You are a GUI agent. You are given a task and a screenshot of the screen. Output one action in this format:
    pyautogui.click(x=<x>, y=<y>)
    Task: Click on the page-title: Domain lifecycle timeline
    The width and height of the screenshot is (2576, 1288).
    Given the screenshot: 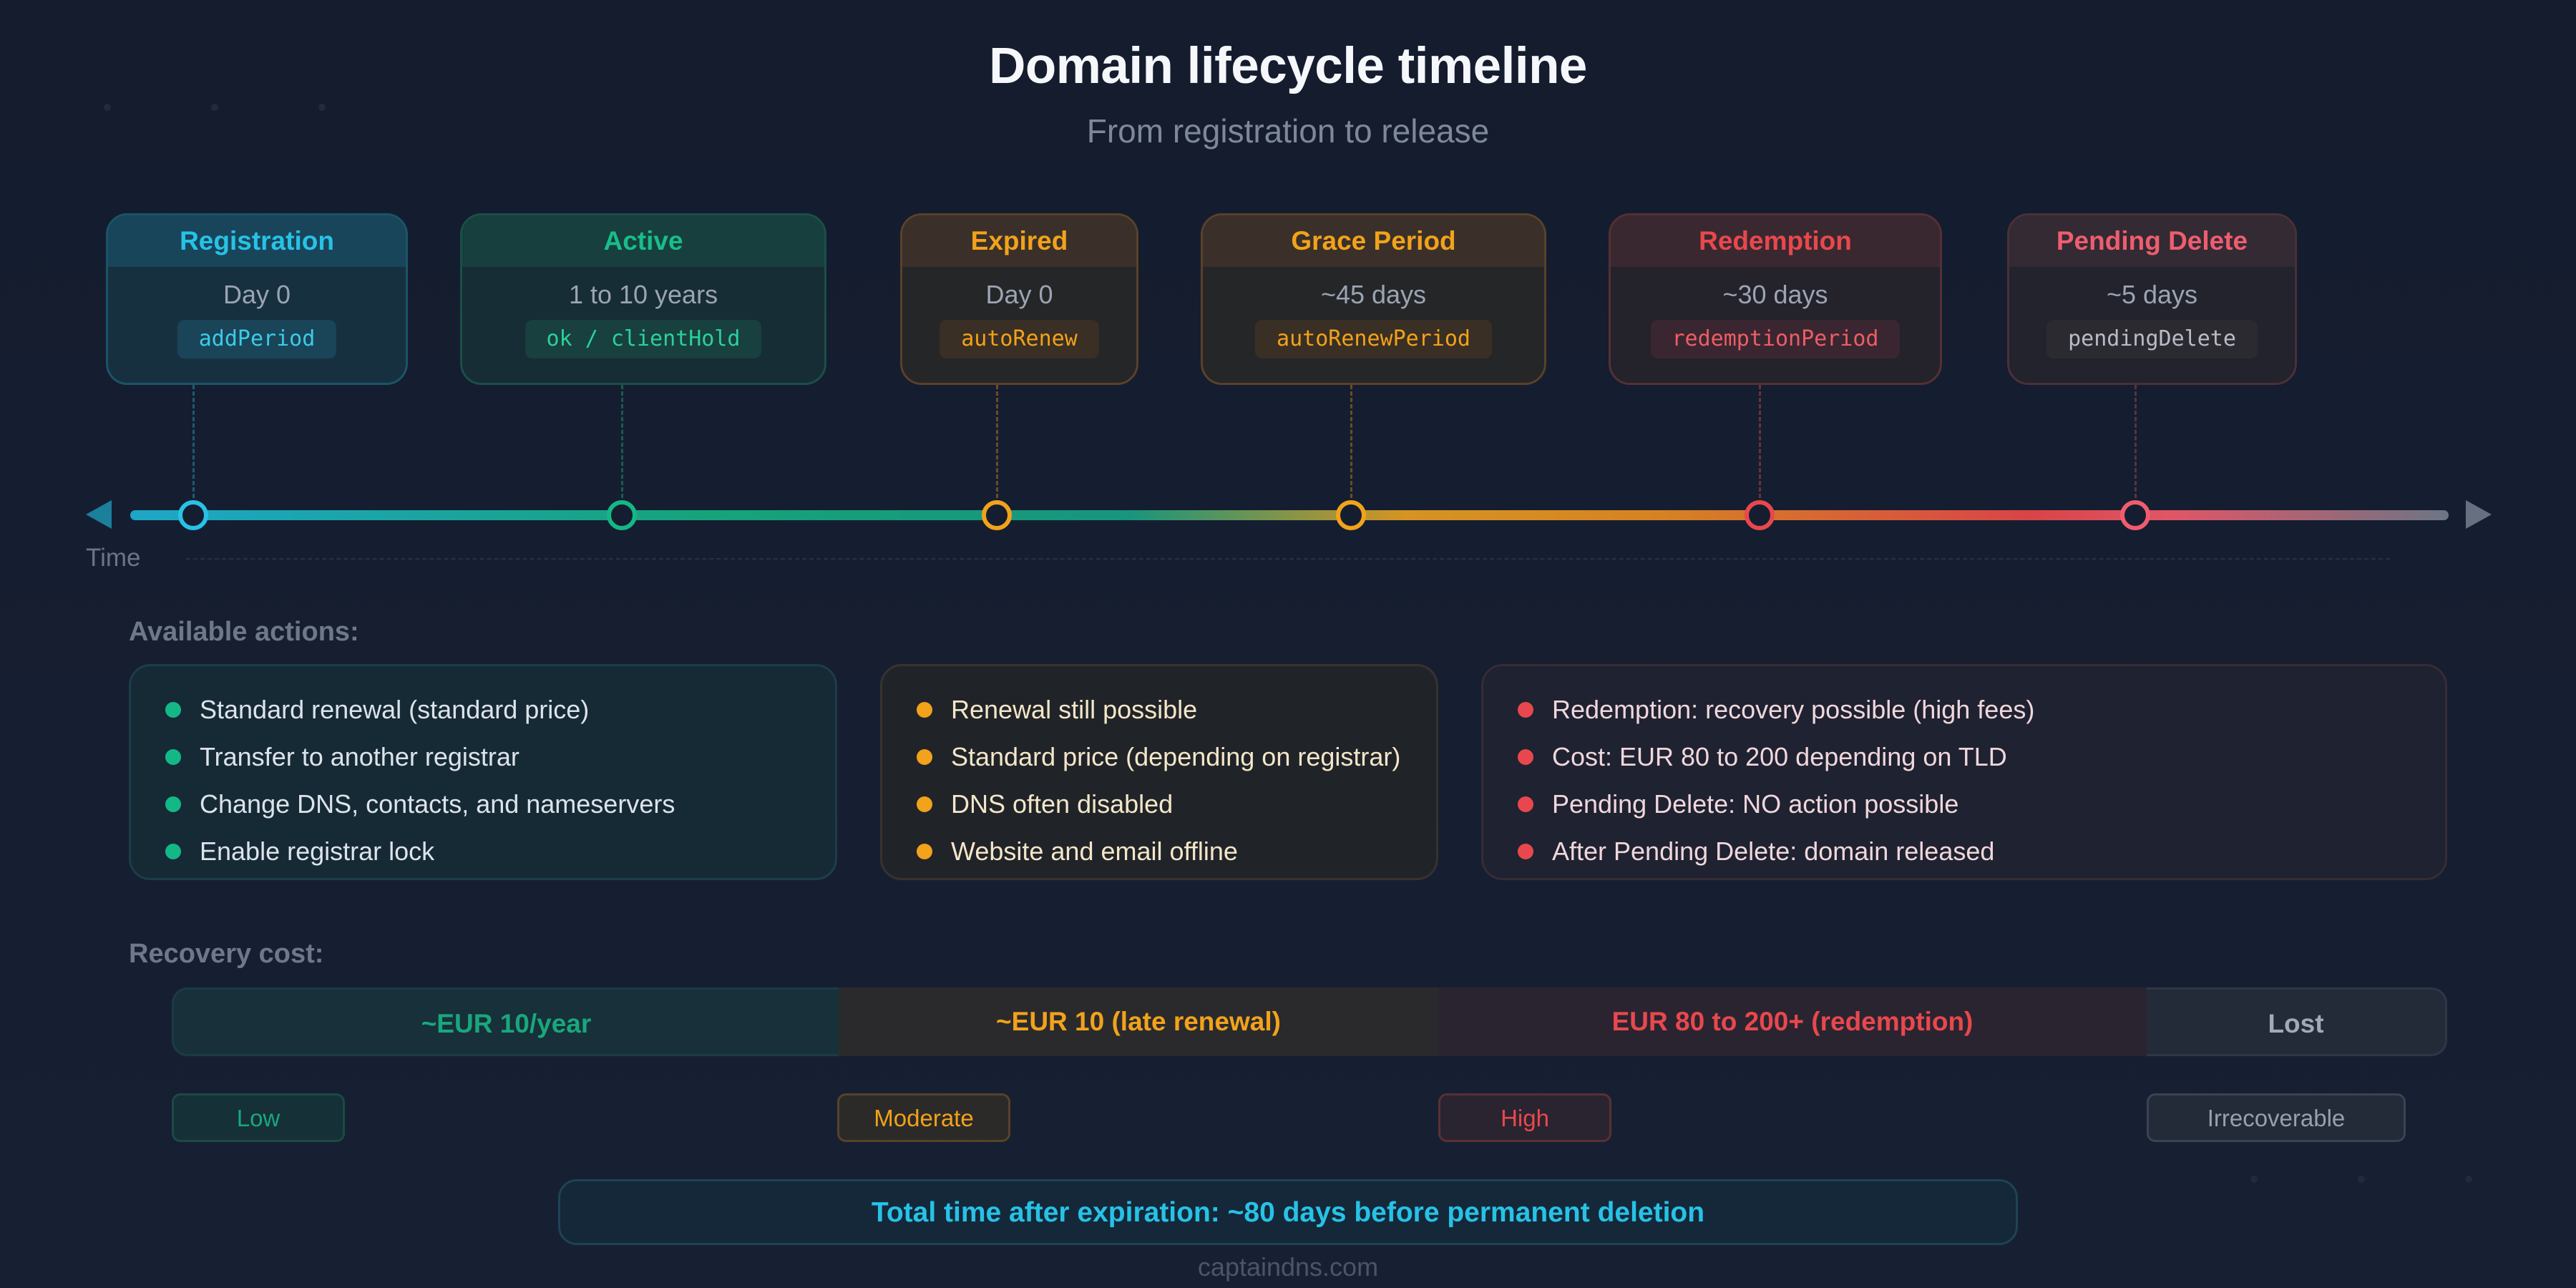 What is the action you would take?
    pyautogui.click(x=1288, y=66)
    